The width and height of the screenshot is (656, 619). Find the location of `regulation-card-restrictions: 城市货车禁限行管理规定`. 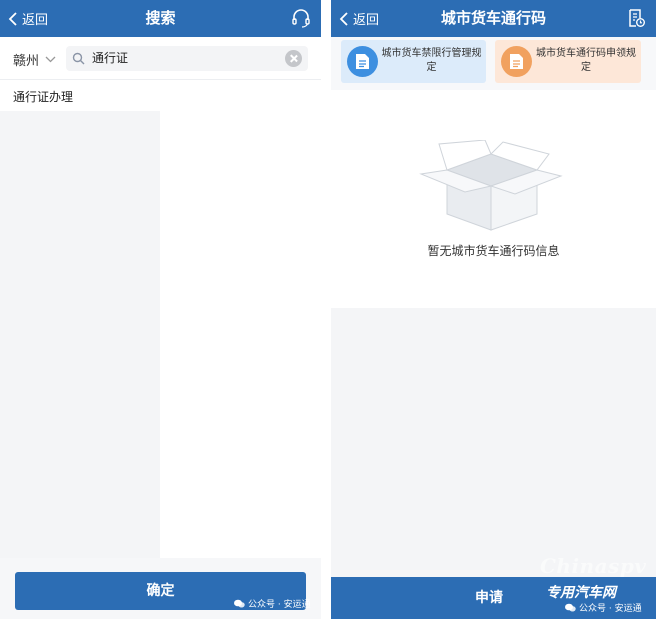

regulation-card-restrictions: 城市货车禁限行管理规定 is located at coordinates (413, 61).